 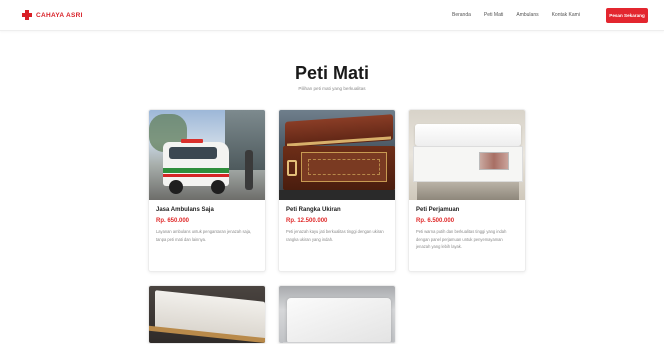 What do you see at coordinates (627, 15) in the screenshot?
I see `order-now-button: Pesan Sekarang` at bounding box center [627, 15].